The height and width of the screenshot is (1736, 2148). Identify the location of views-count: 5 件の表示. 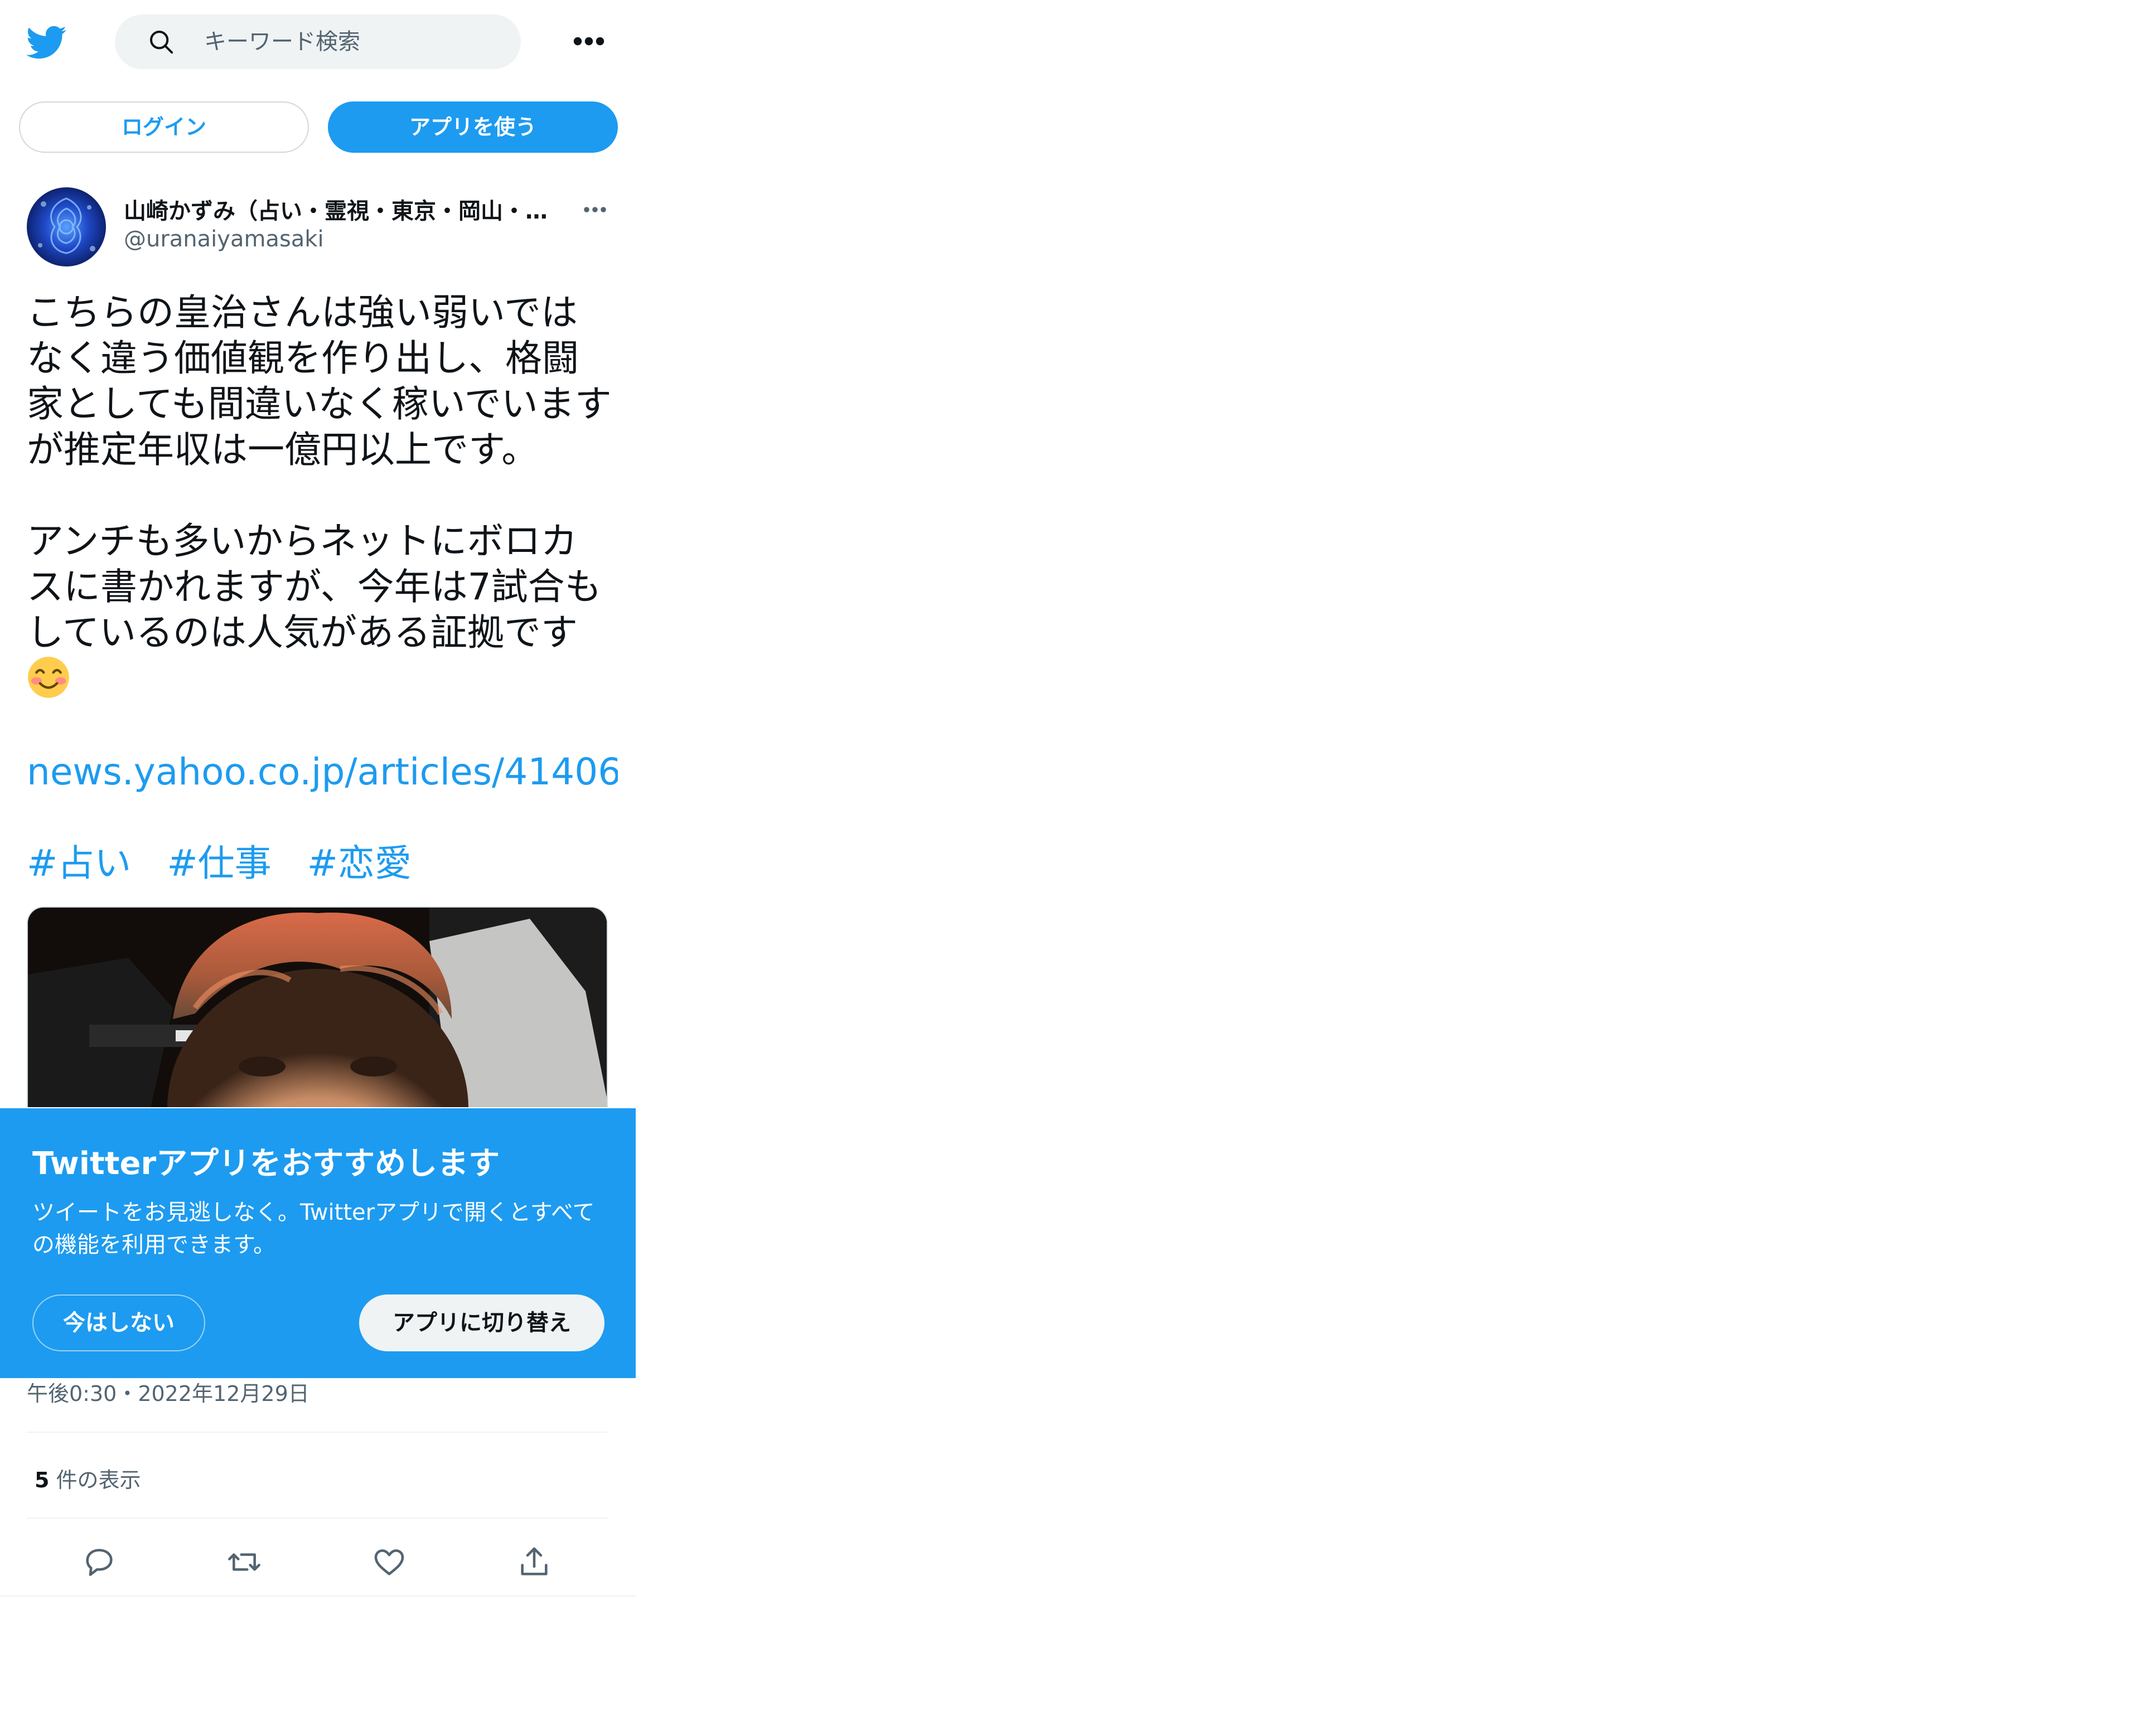
(88, 1478).